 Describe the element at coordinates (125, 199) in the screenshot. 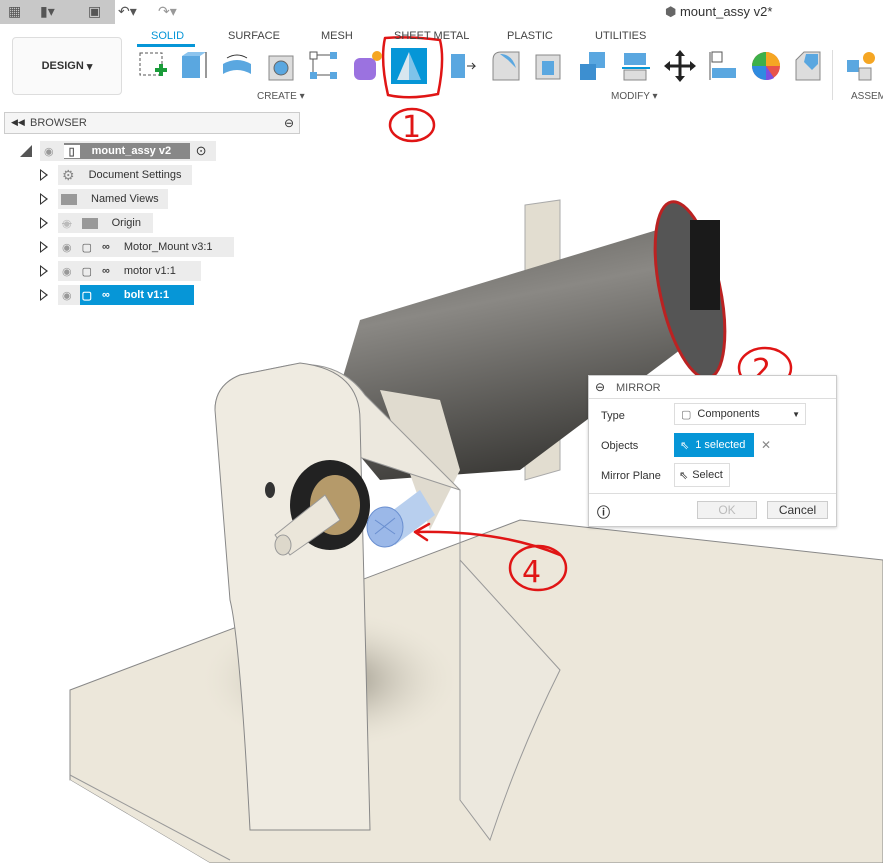

I see `item-label: Named Views` at that location.